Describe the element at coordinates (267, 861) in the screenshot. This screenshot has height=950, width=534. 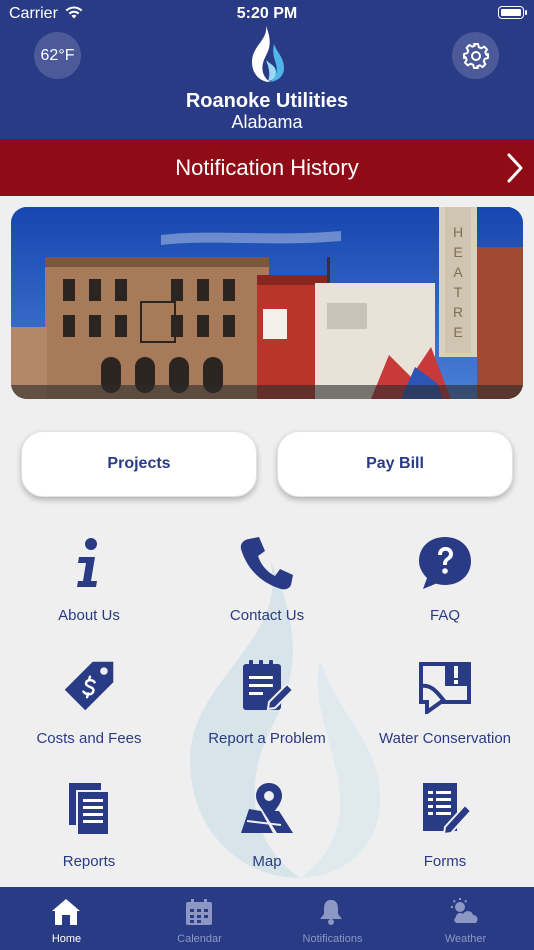
I see `map-label: Map` at that location.